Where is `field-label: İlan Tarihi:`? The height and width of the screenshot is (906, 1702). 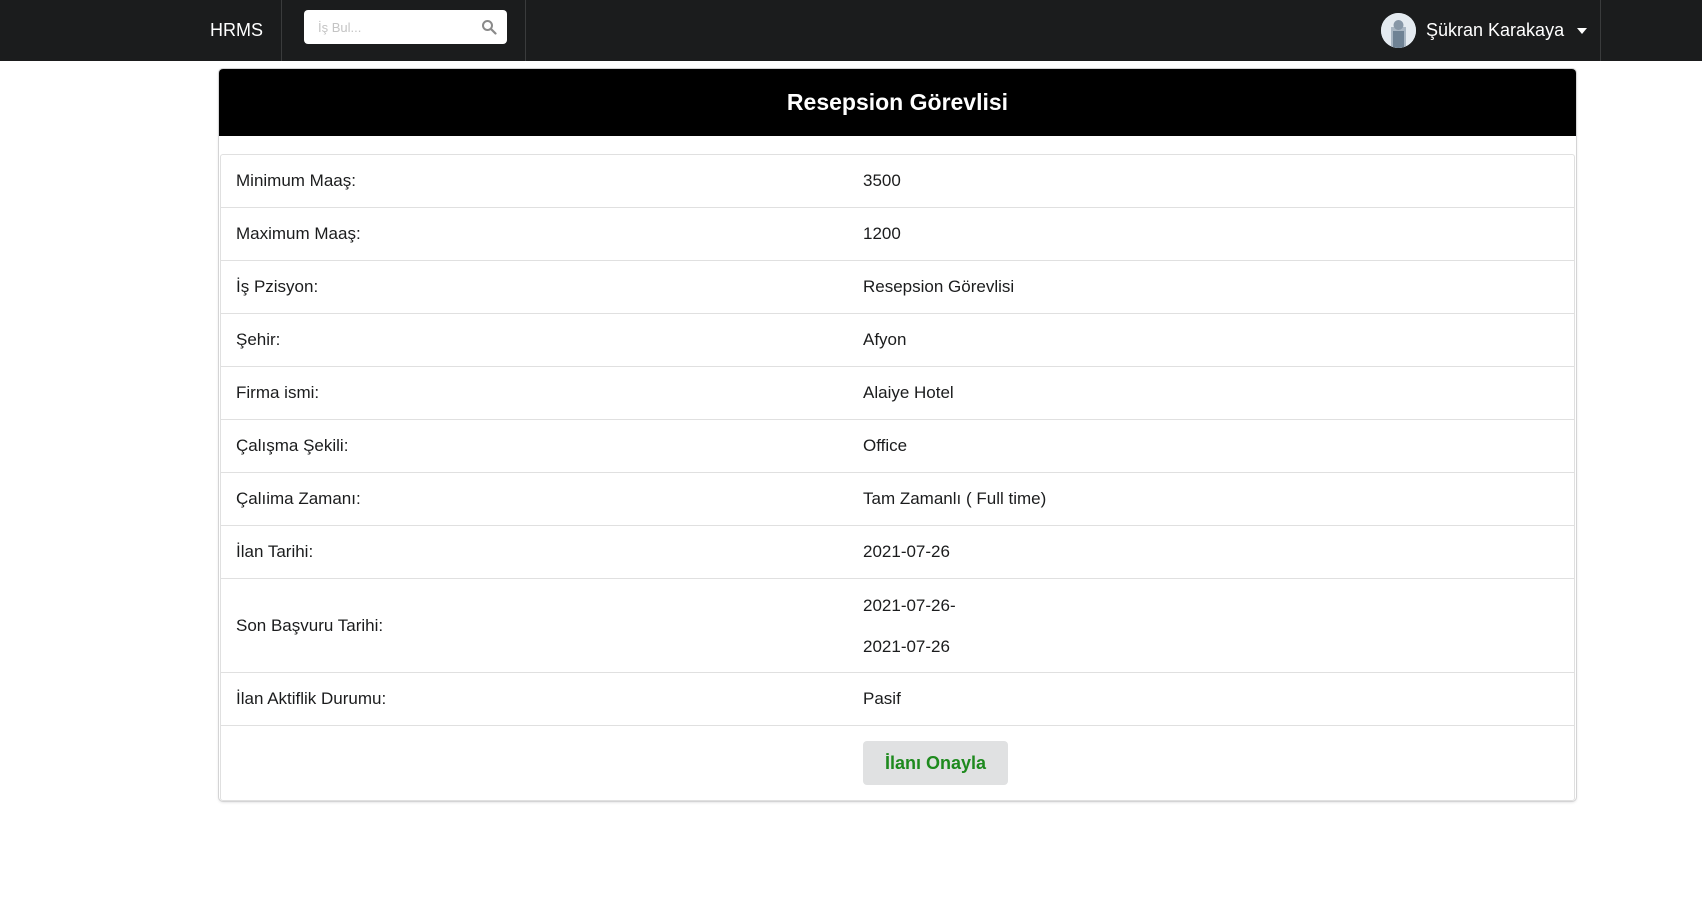 field-label: İlan Tarihi: is located at coordinates (275, 551).